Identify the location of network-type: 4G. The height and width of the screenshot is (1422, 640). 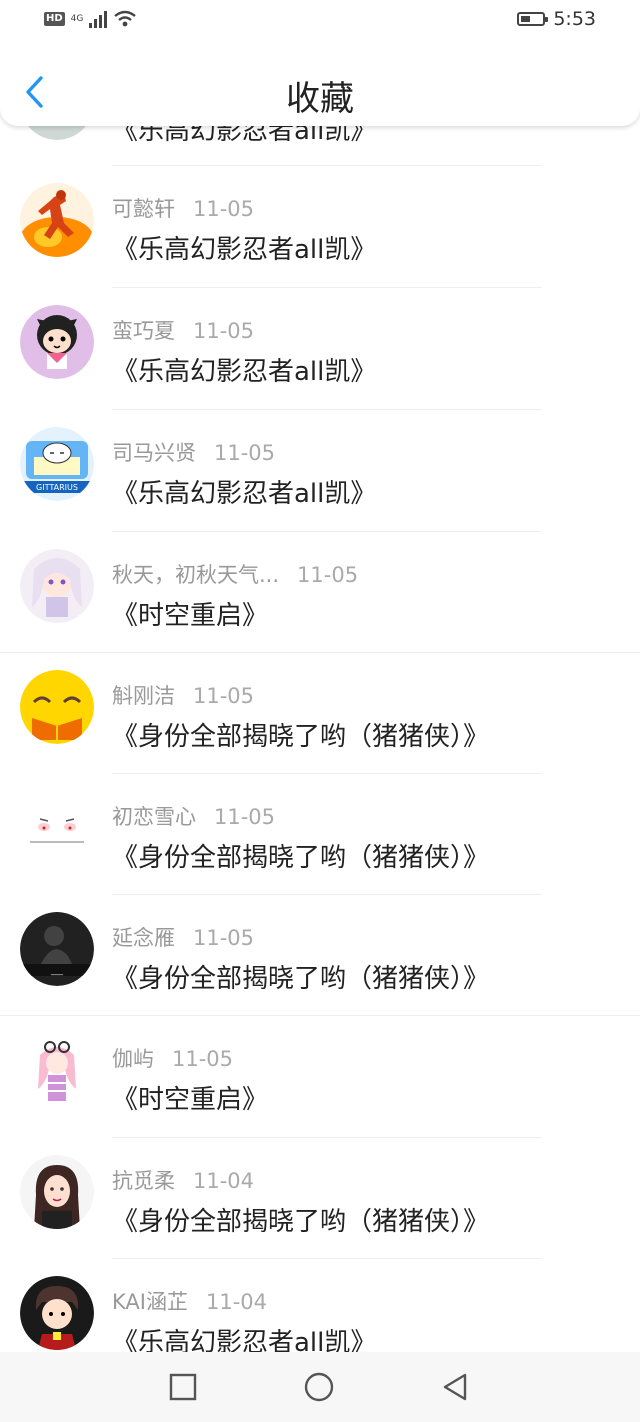
(77, 18).